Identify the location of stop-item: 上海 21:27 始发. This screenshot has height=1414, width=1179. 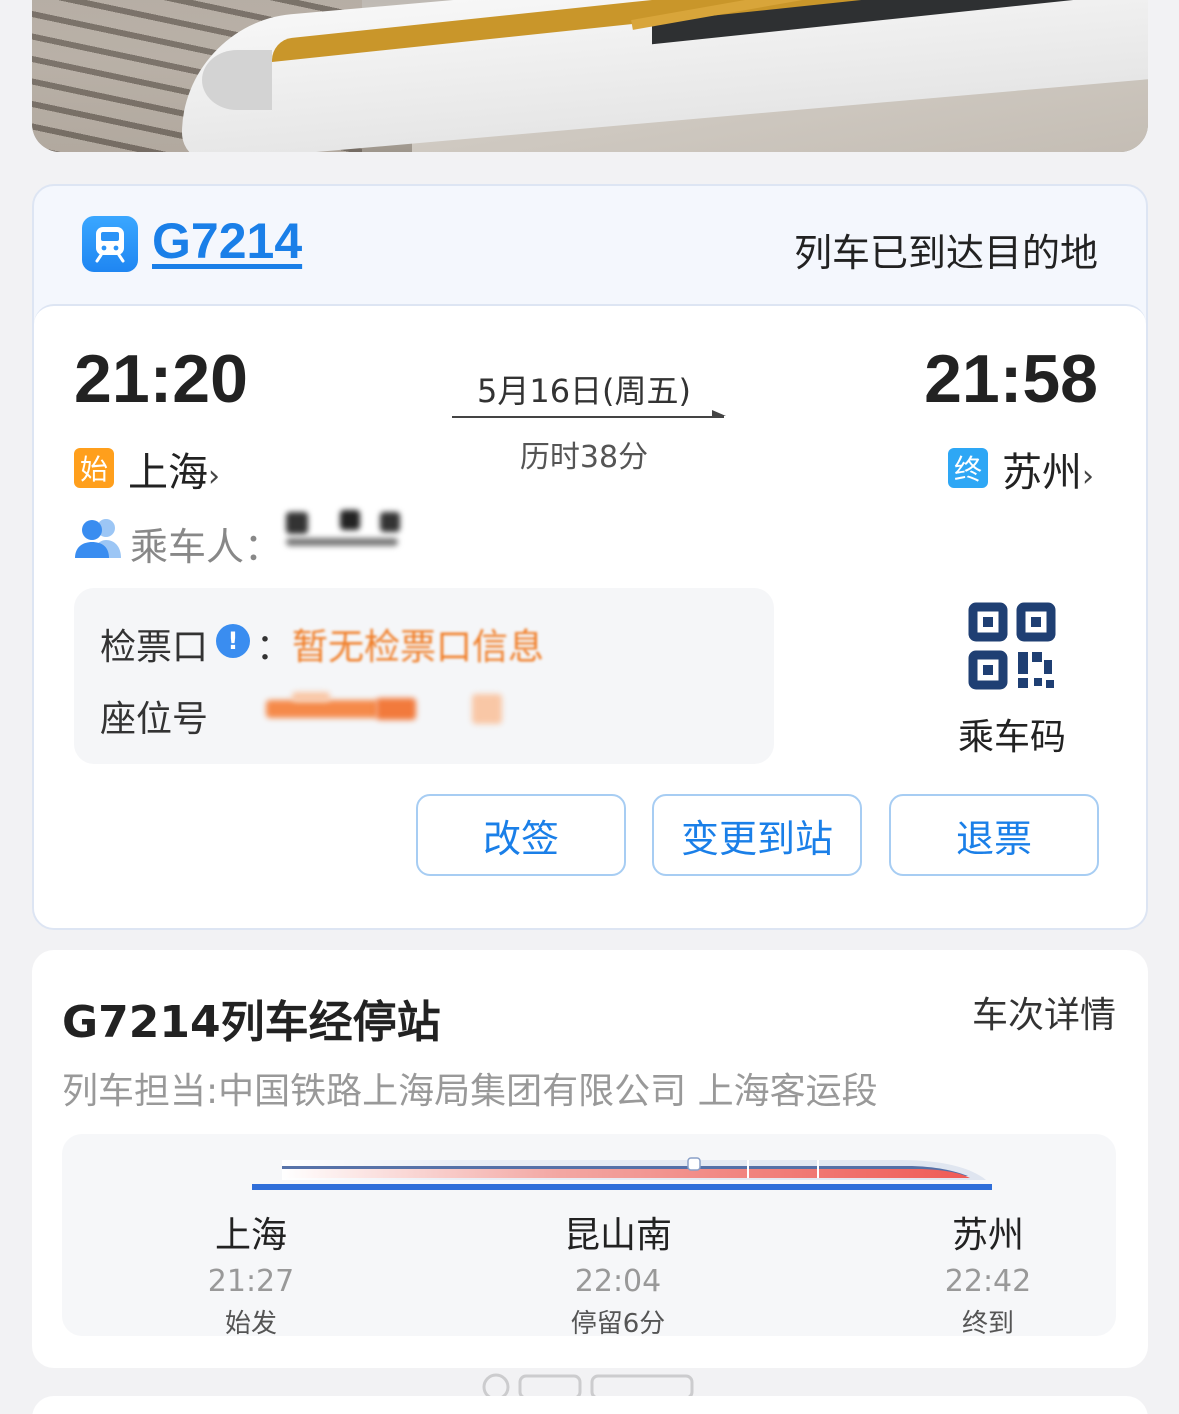
(251, 1273).